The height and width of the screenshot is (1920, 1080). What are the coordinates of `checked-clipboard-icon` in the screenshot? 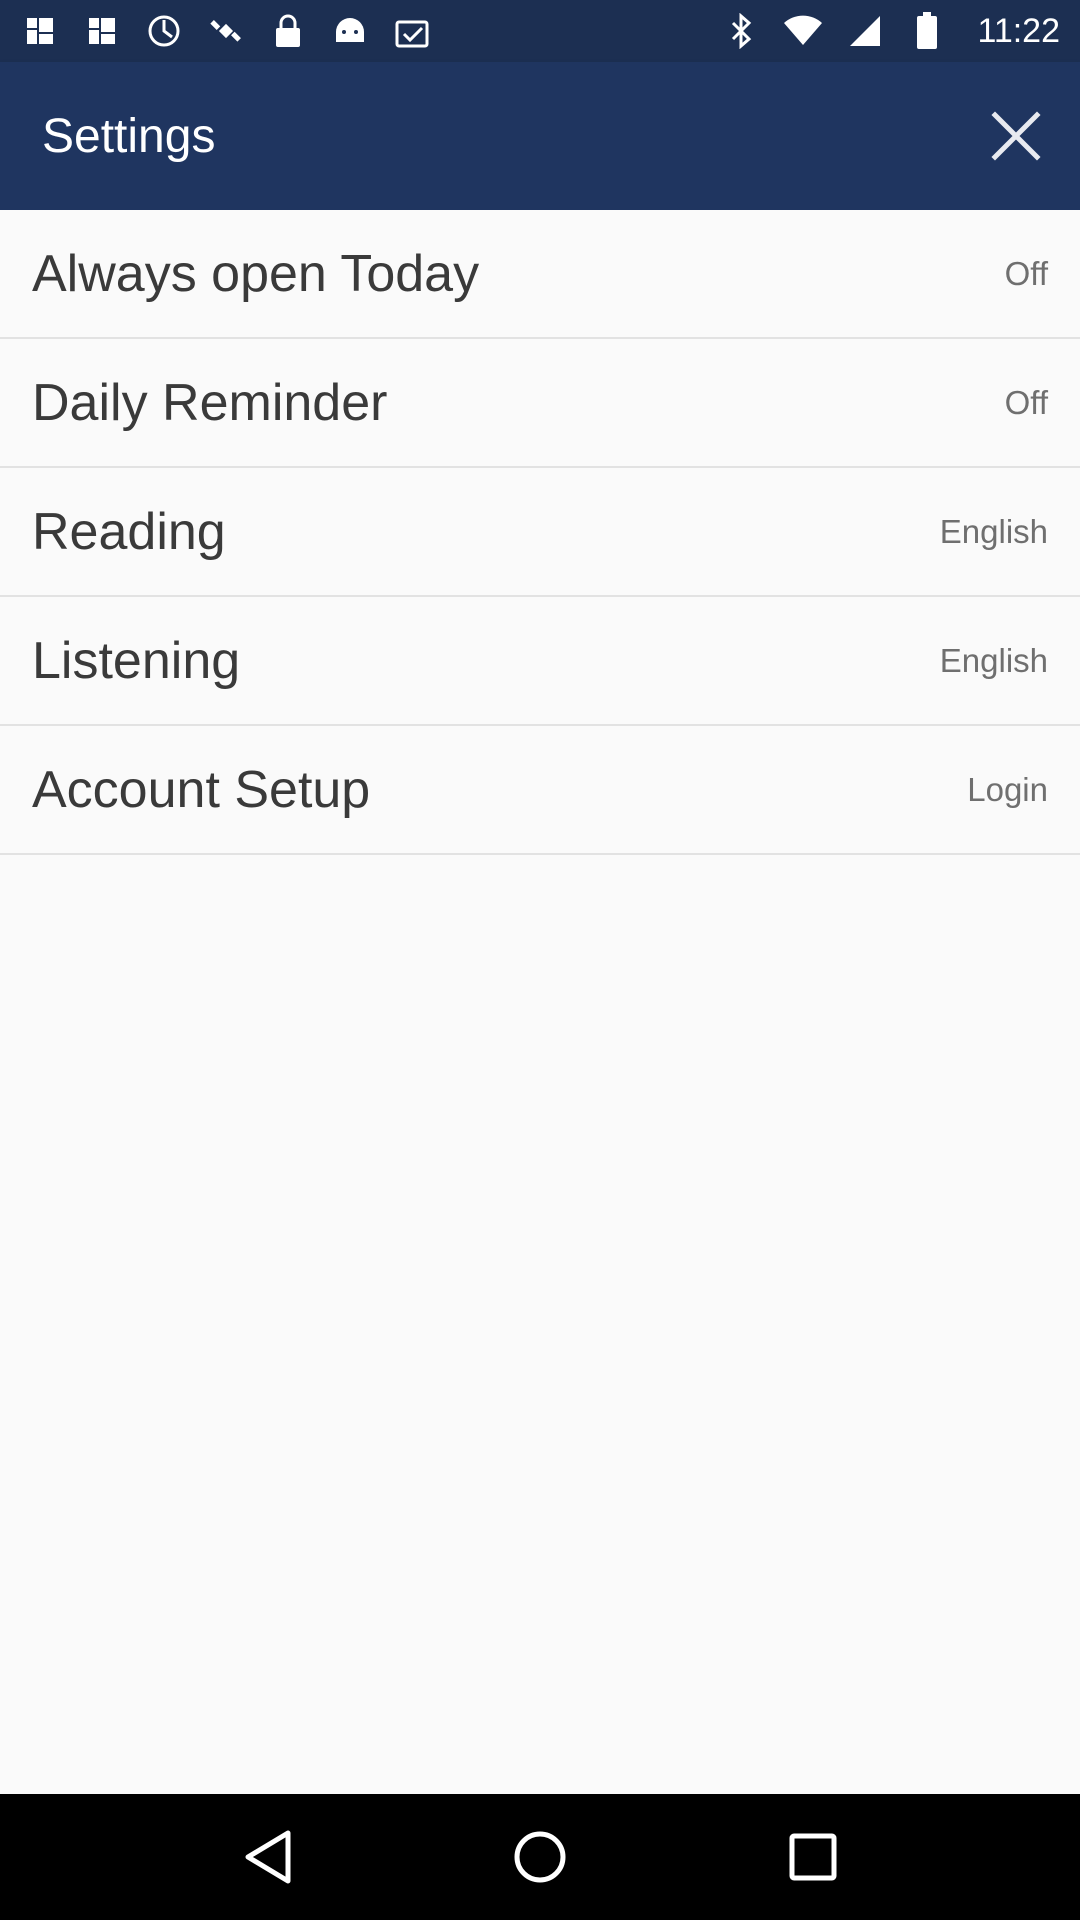 It's located at (412, 31).